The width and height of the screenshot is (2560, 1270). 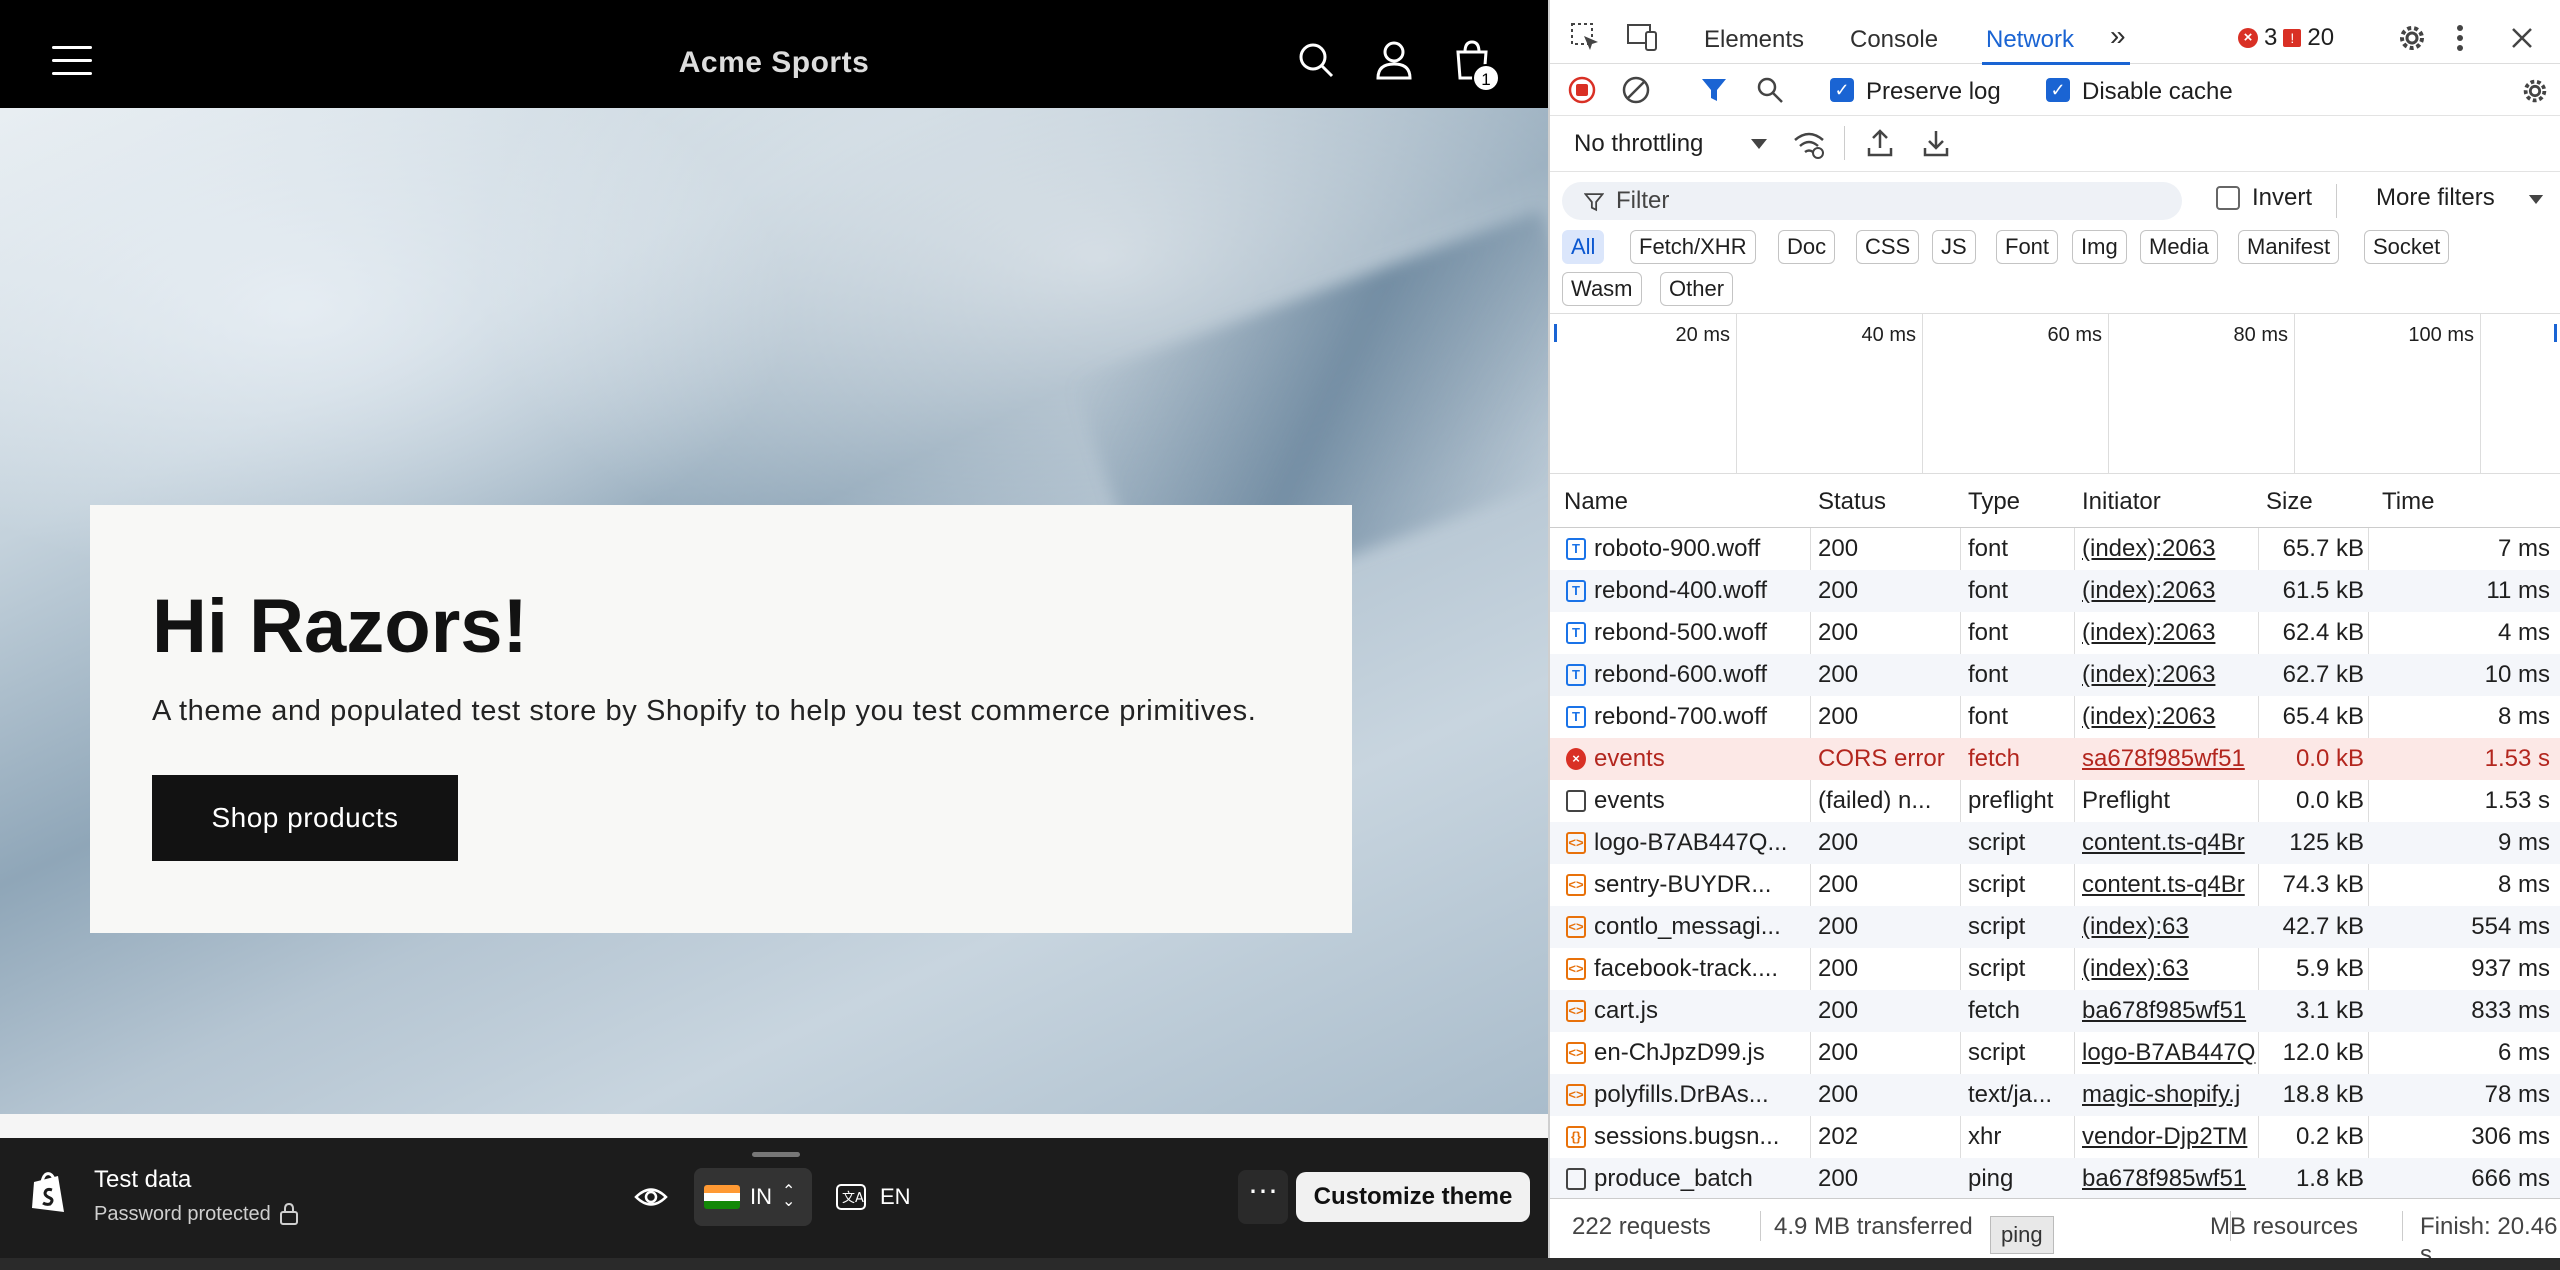 I want to click on cell-initiator: vendor-Djp2TM, so click(x=2169, y=1137).